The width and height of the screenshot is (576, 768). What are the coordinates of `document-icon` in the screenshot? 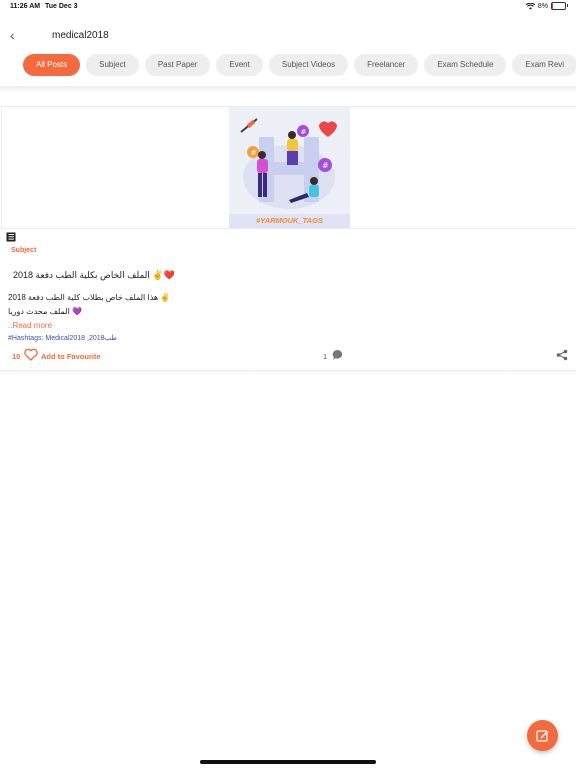 It's located at (11, 237).